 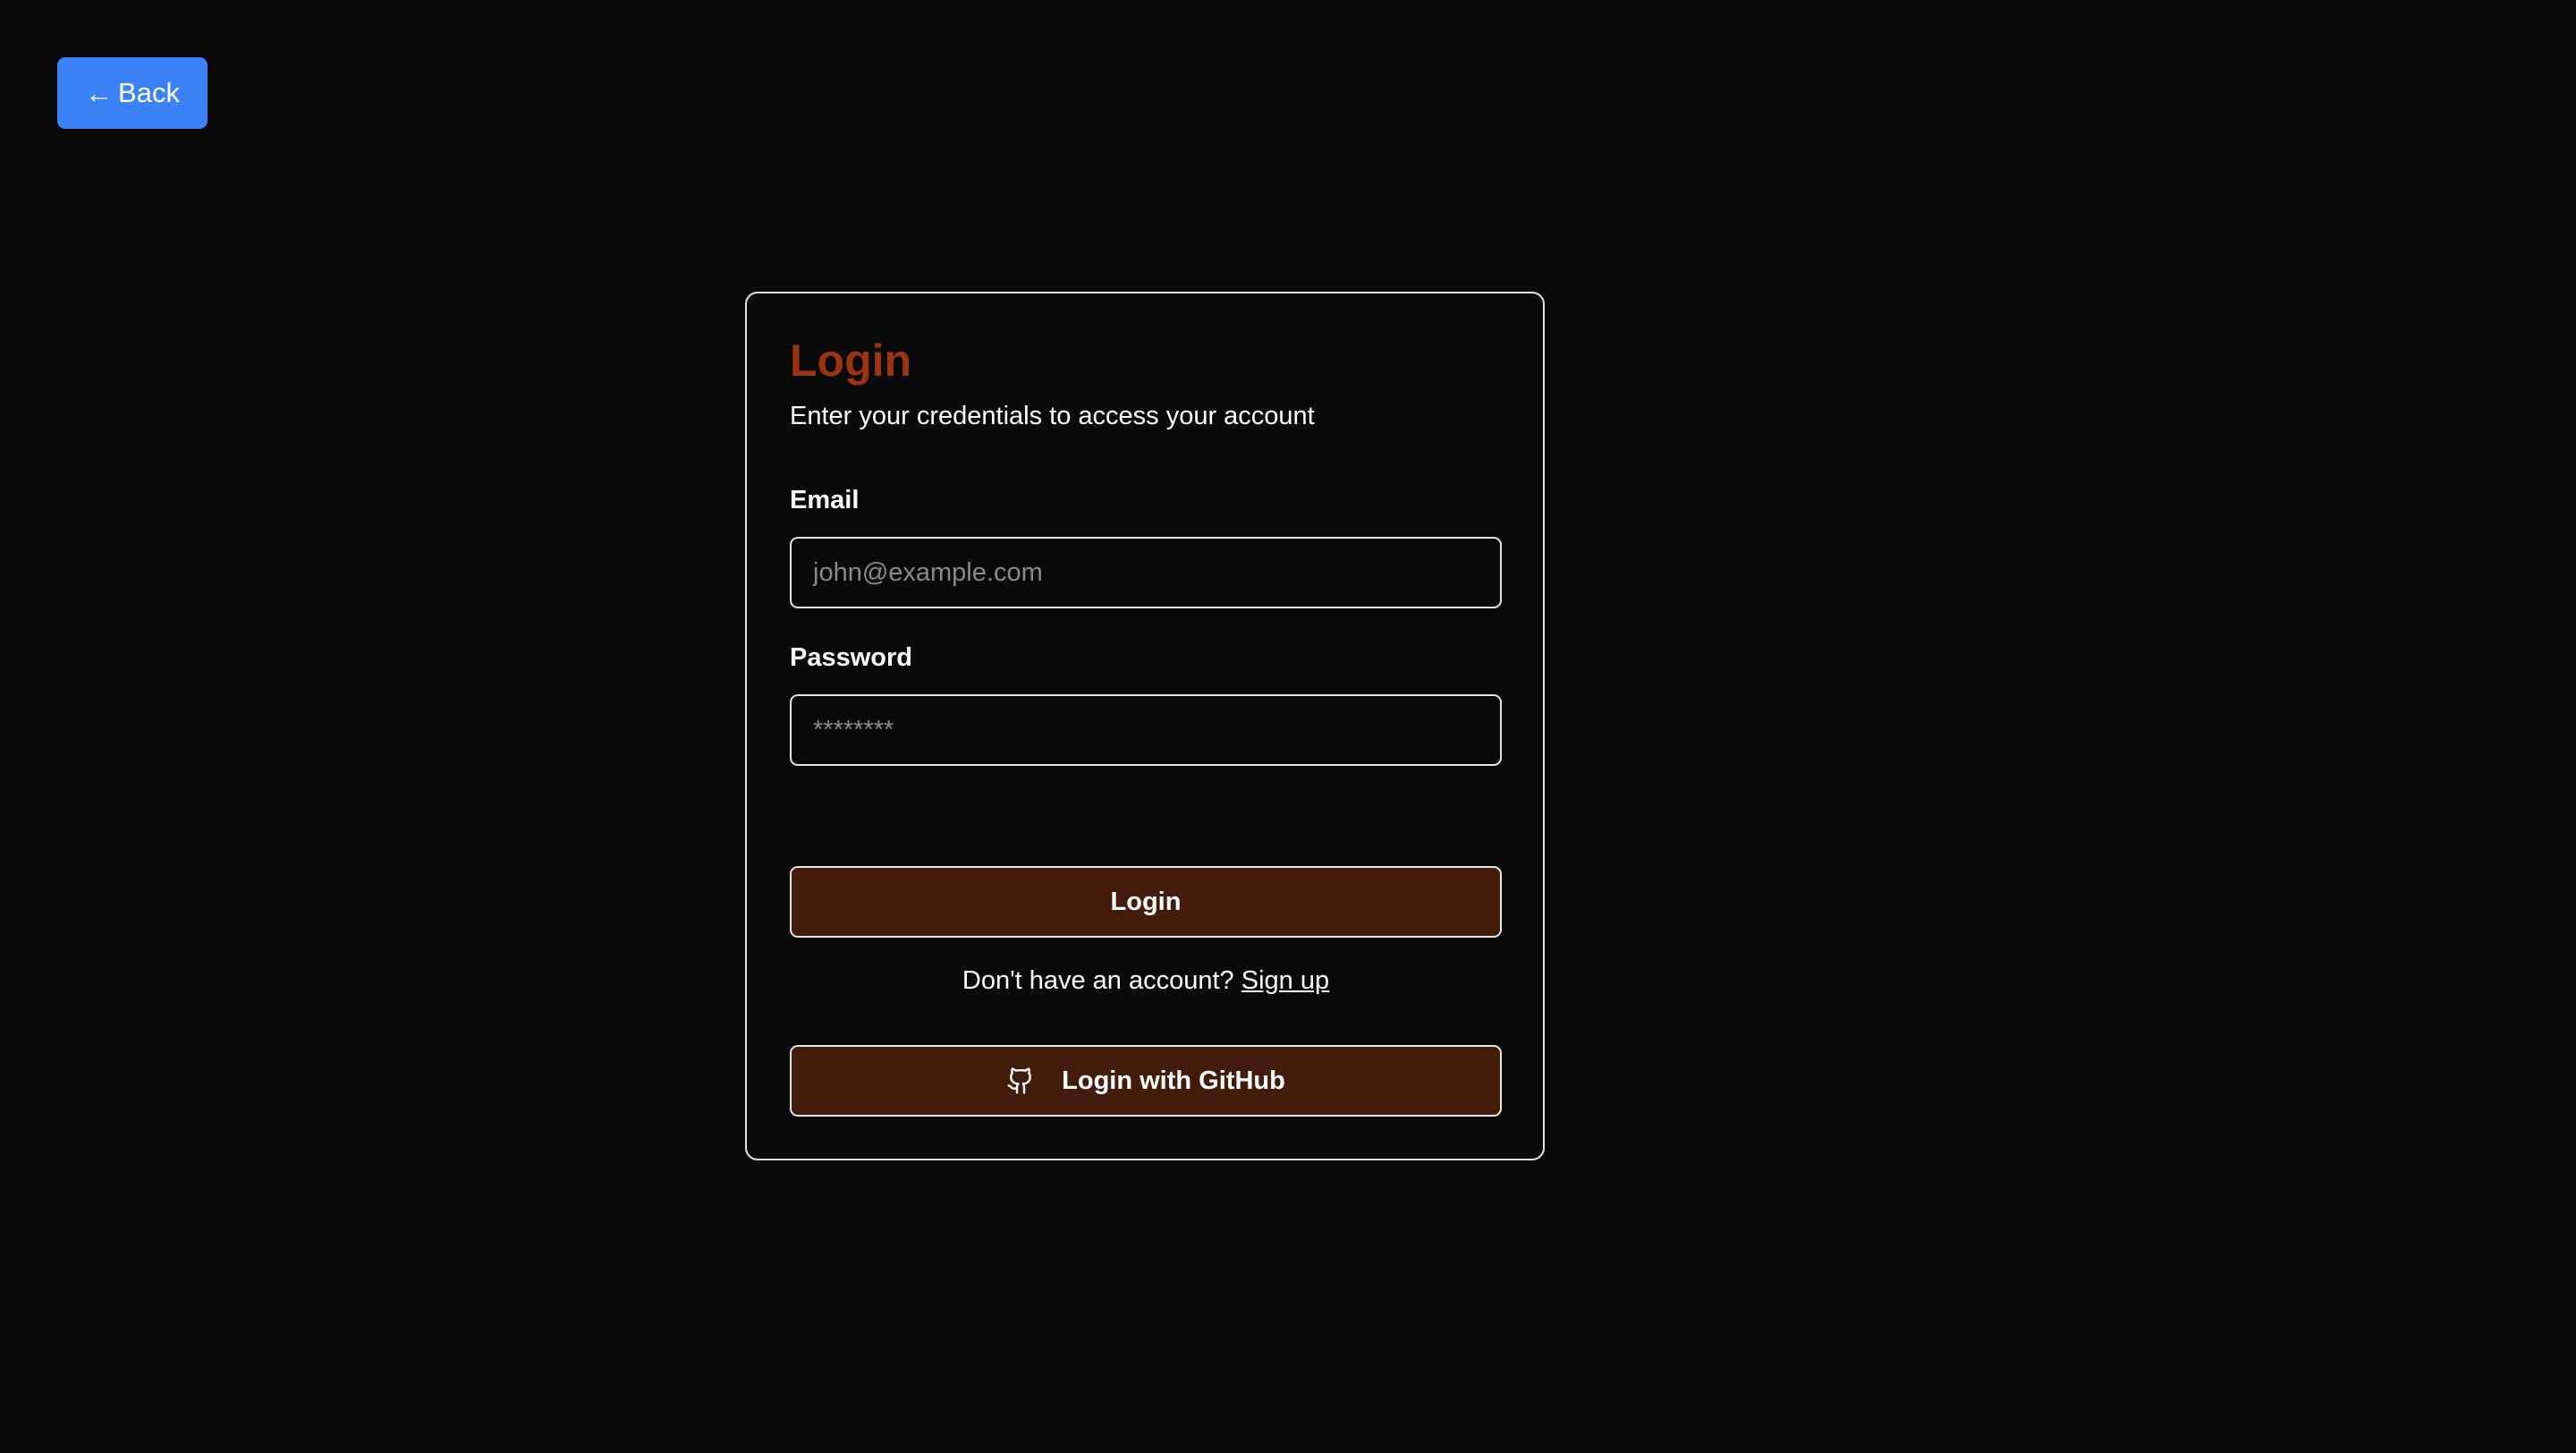 What do you see at coordinates (1146, 902) in the screenshot?
I see `login-button: Login` at bounding box center [1146, 902].